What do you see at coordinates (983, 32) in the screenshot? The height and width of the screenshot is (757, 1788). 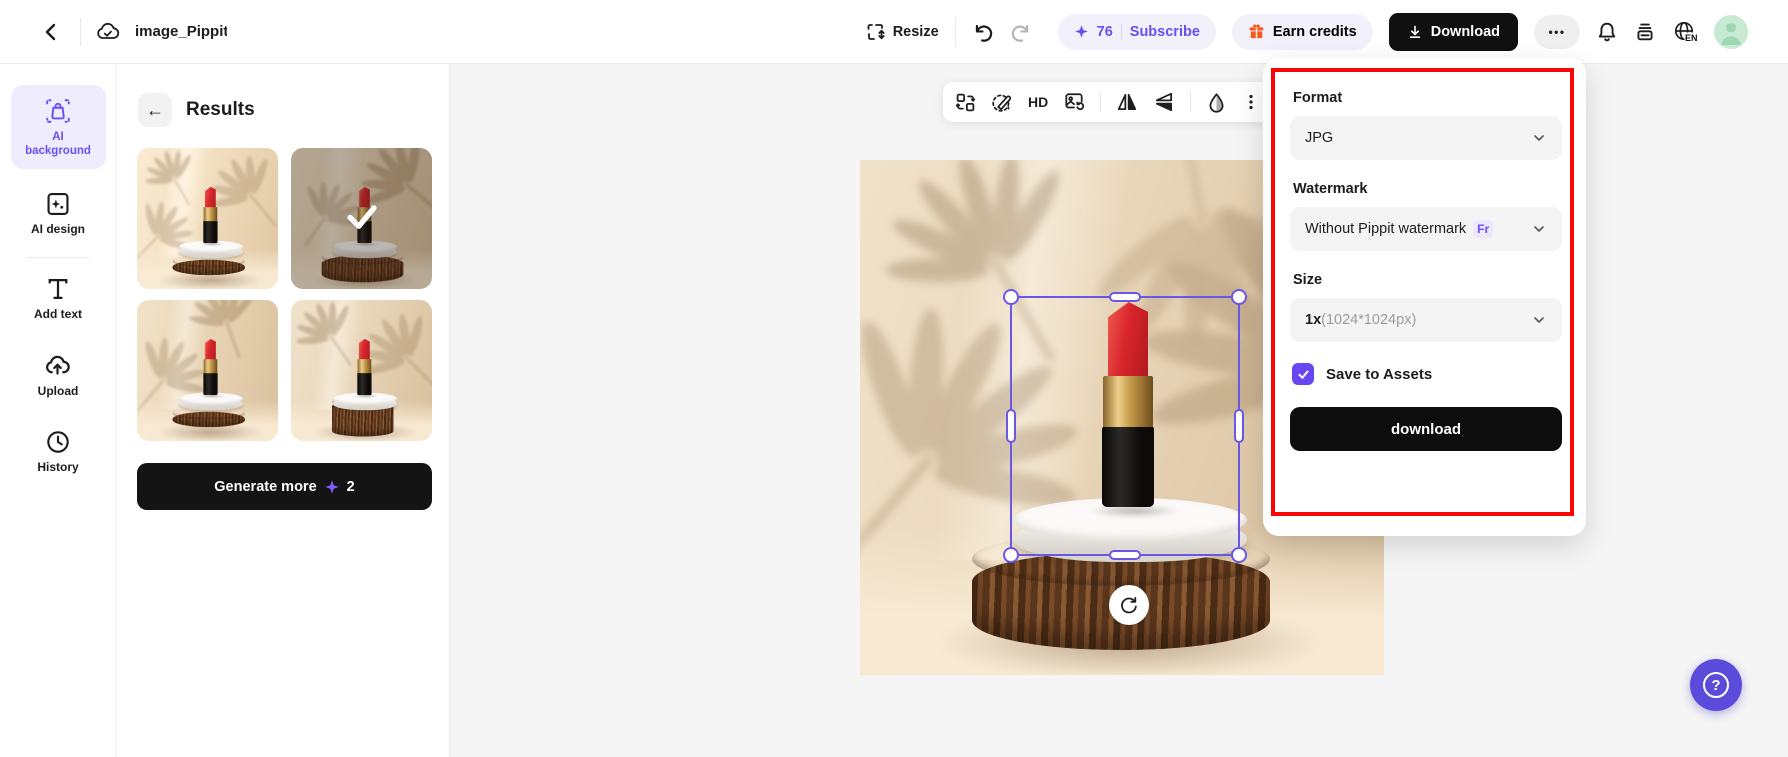 I see `undo-button` at bounding box center [983, 32].